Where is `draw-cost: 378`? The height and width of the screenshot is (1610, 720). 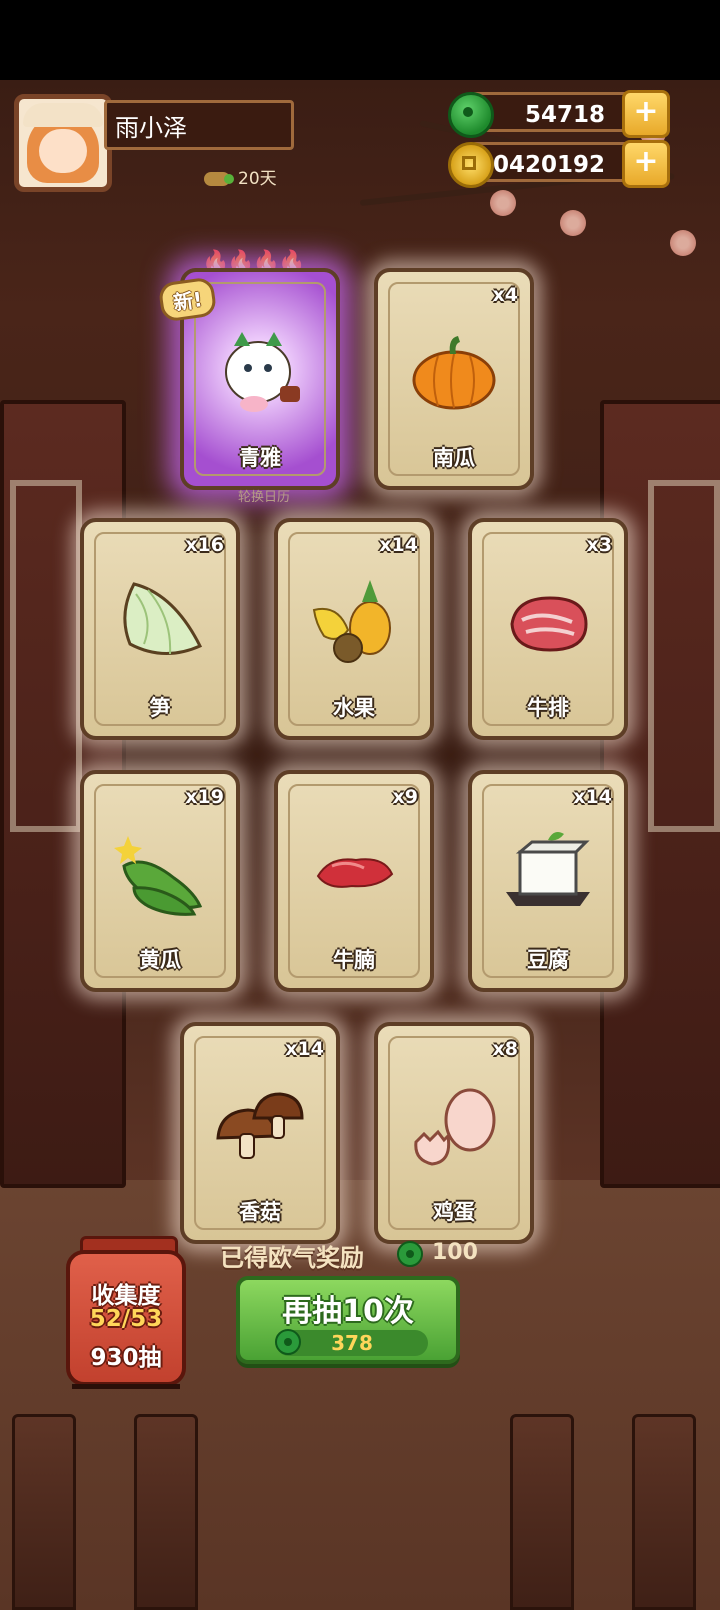 draw-cost: 378 is located at coordinates (351, 1342).